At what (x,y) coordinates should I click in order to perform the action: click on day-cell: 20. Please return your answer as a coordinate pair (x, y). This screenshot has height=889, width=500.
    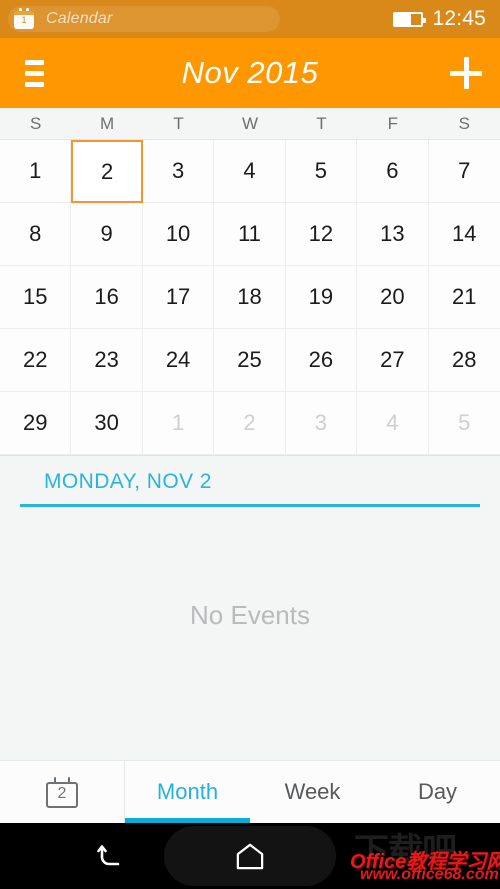
    Looking at the image, I should click on (393, 297).